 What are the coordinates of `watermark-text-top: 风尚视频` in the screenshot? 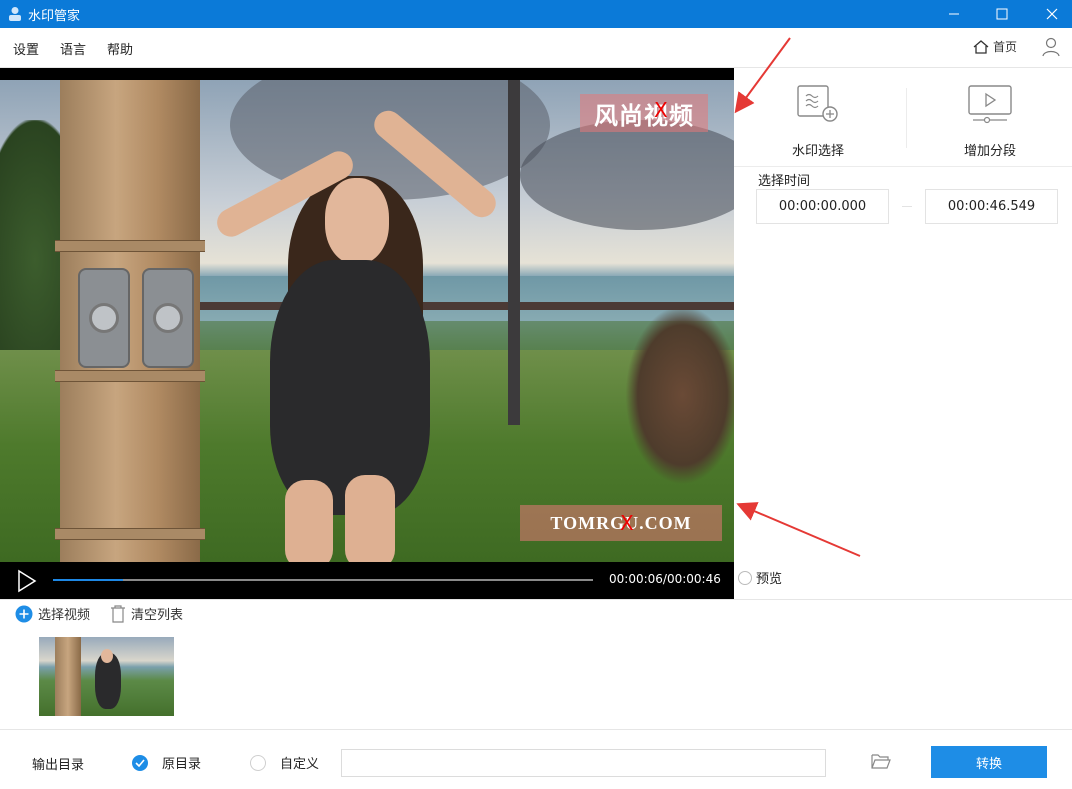 It's located at (644, 115).